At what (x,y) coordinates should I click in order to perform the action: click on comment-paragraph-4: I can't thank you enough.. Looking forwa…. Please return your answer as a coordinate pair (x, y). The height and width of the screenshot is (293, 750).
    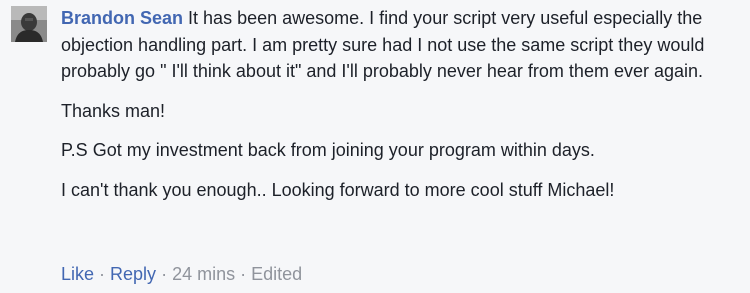
    Looking at the image, I should click on (338, 189).